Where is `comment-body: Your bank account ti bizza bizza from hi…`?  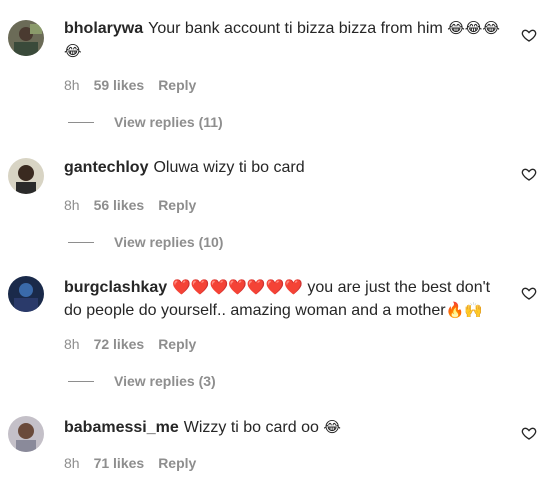
comment-body: Your bank account ti bizza bizza from hi… is located at coordinates (295, 28).